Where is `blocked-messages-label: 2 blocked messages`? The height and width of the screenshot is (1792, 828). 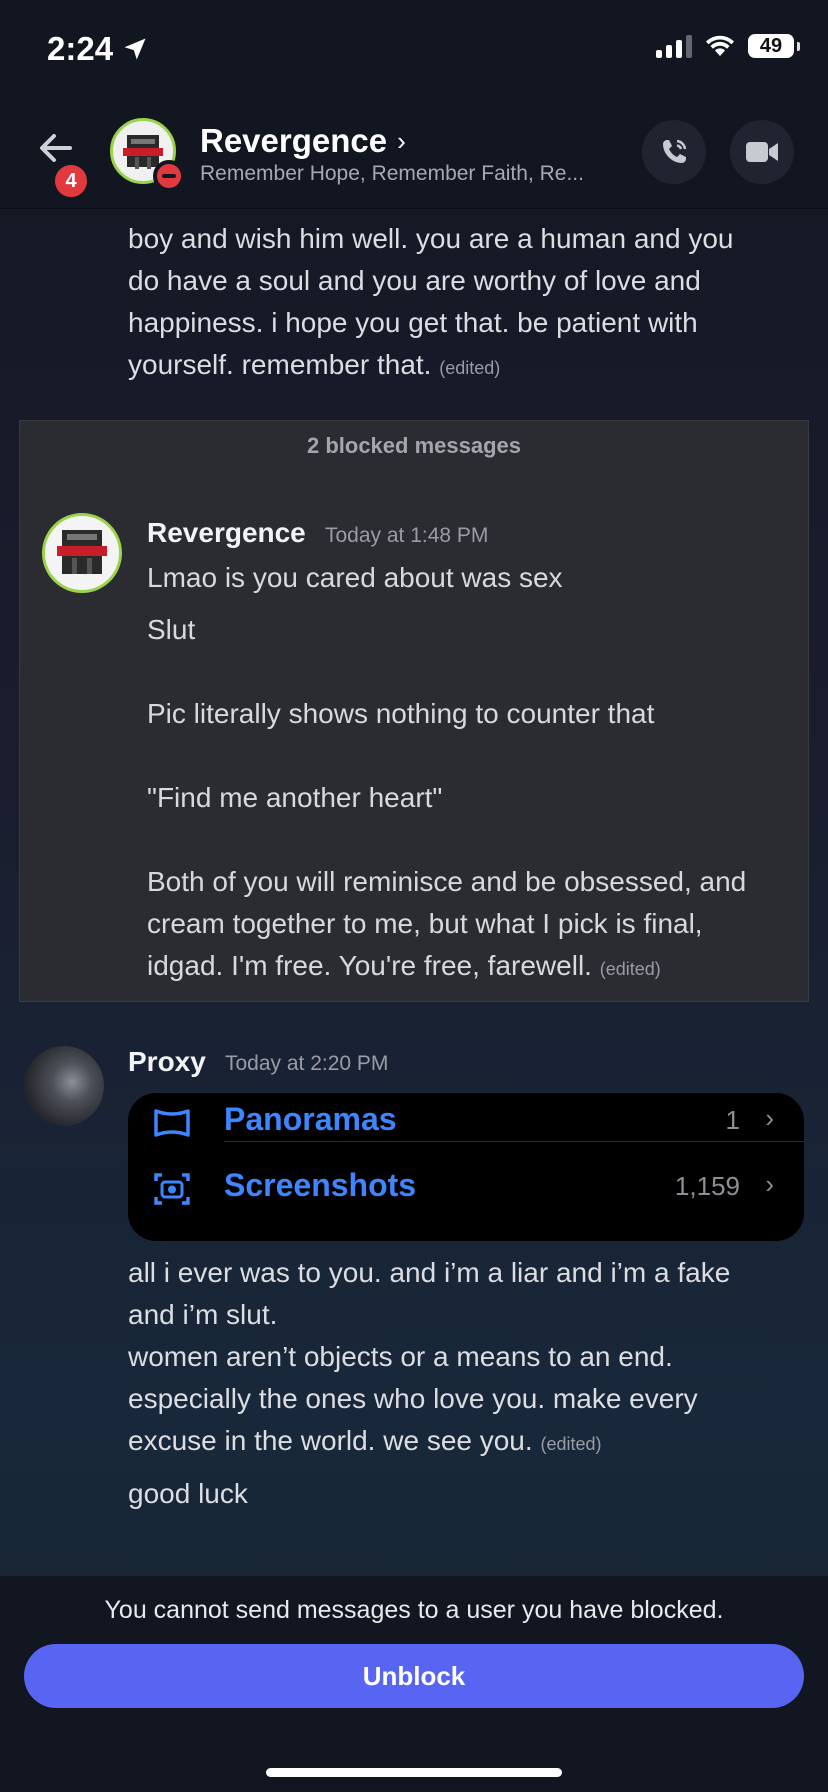
blocked-messages-label: 2 blocked messages is located at coordinates (414, 446).